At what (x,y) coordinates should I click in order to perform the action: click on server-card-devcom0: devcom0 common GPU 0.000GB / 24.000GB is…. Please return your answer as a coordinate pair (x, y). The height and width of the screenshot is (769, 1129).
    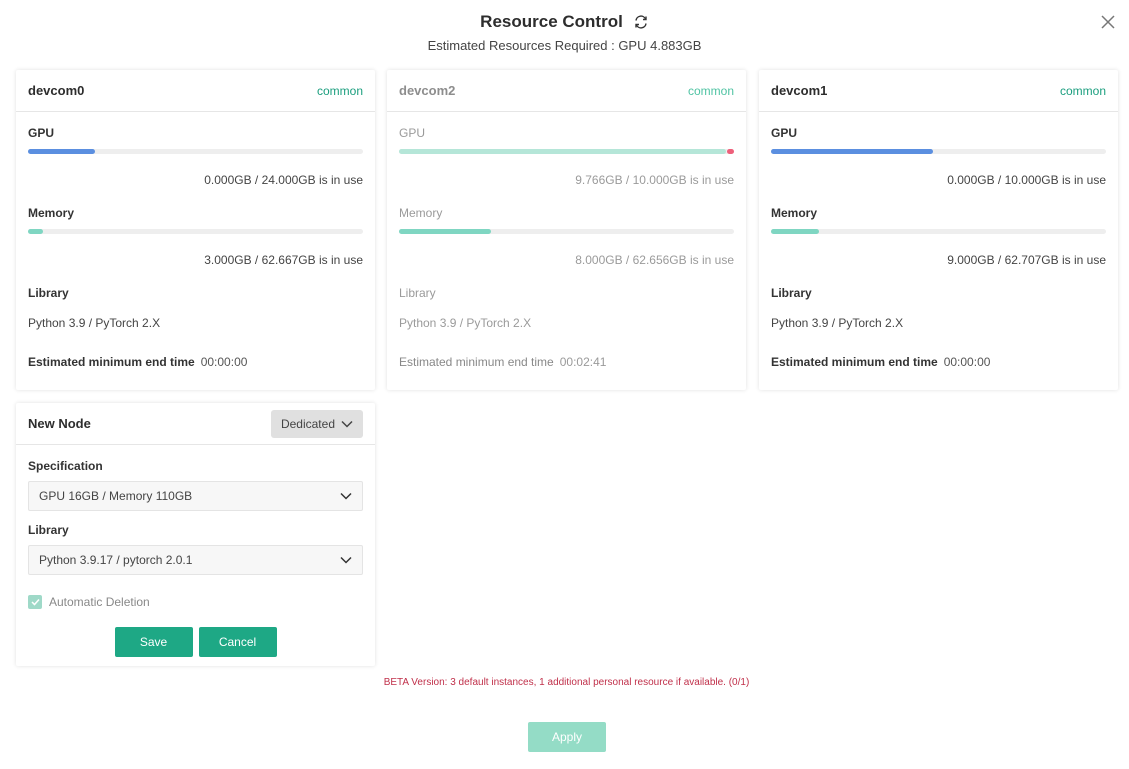
    Looking at the image, I should click on (195, 230).